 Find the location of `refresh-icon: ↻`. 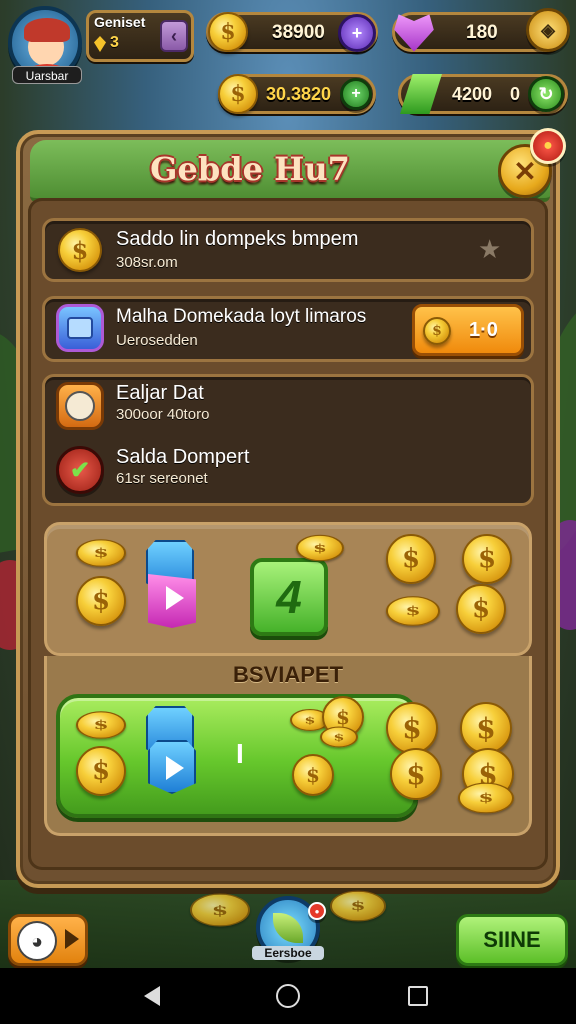

refresh-icon: ↻ is located at coordinates (546, 94).